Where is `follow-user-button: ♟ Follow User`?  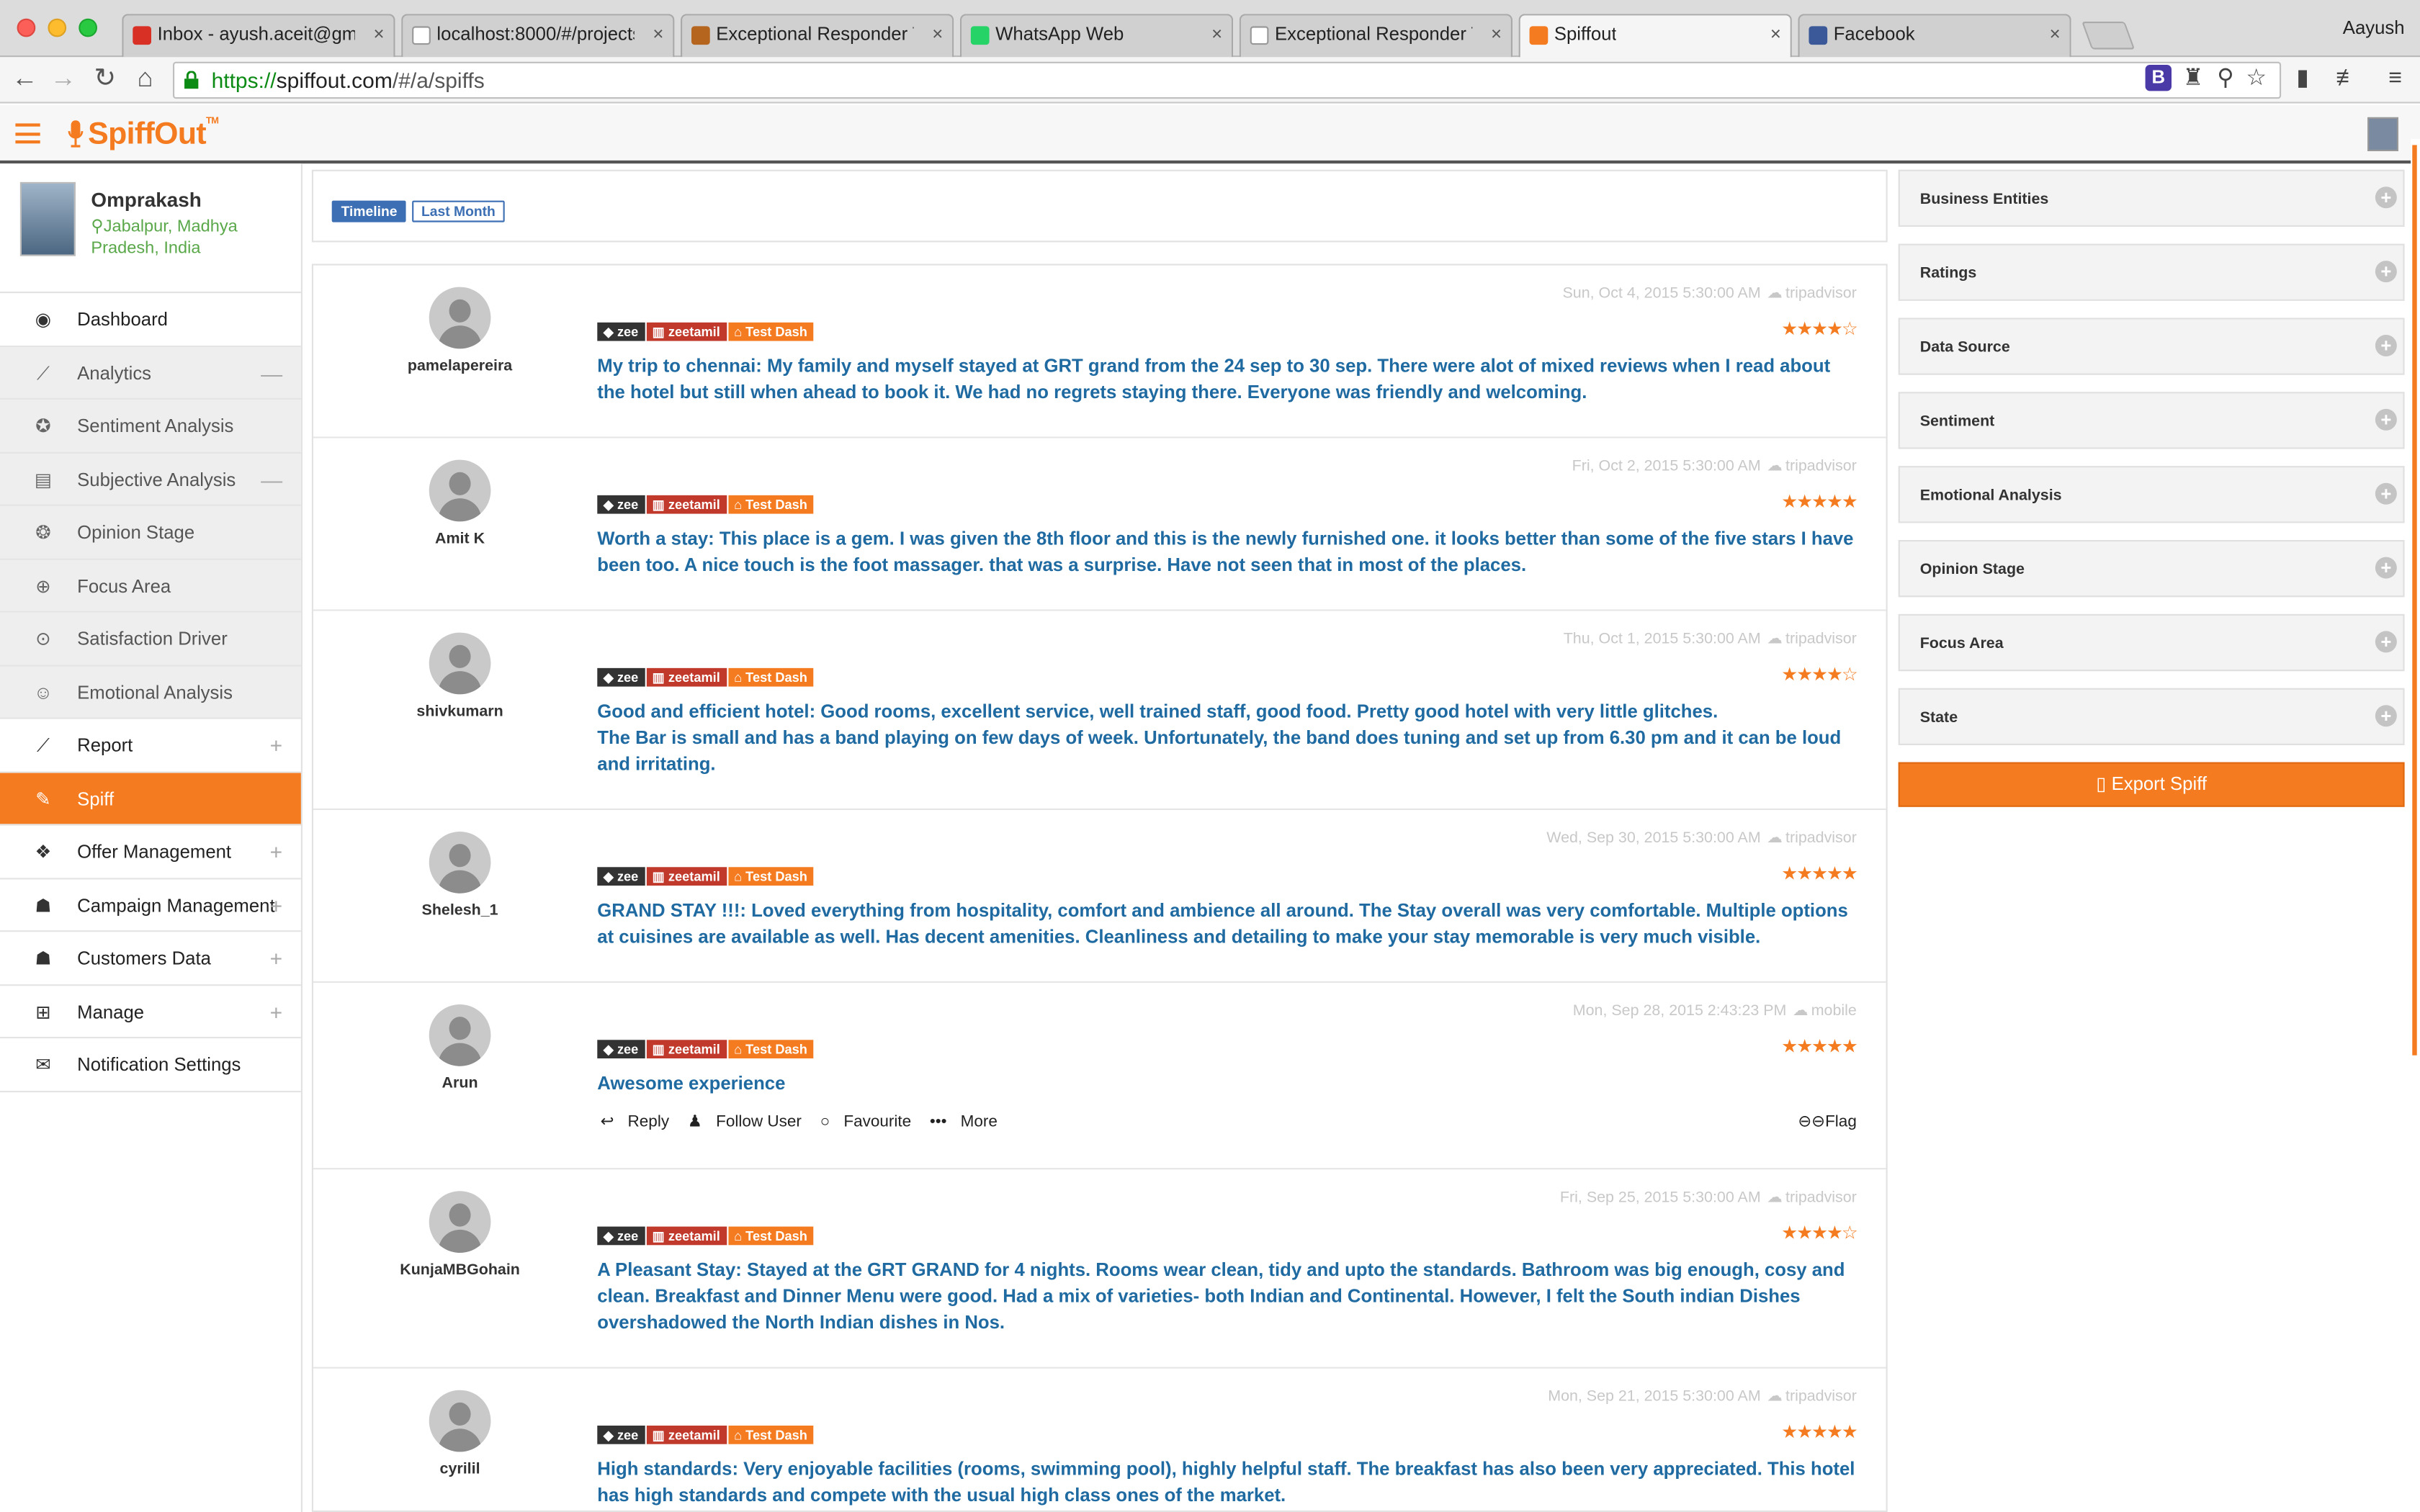 follow-user-button: ♟ Follow User is located at coordinates (749, 1121).